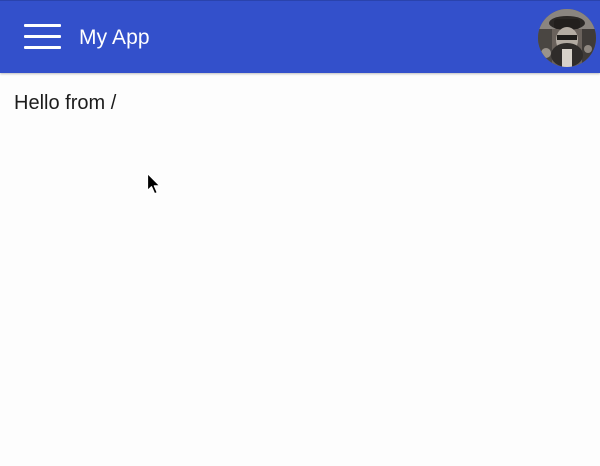 The height and width of the screenshot is (466, 600). What do you see at coordinates (65, 103) in the screenshot?
I see `route-text: Hello from /` at bounding box center [65, 103].